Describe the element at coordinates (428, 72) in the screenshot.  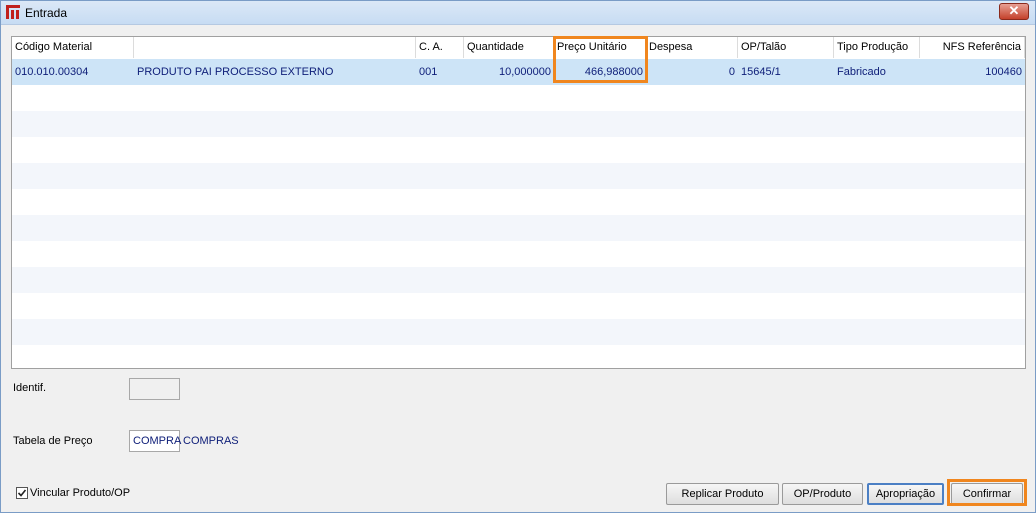
I see `cell-ca: 001` at that location.